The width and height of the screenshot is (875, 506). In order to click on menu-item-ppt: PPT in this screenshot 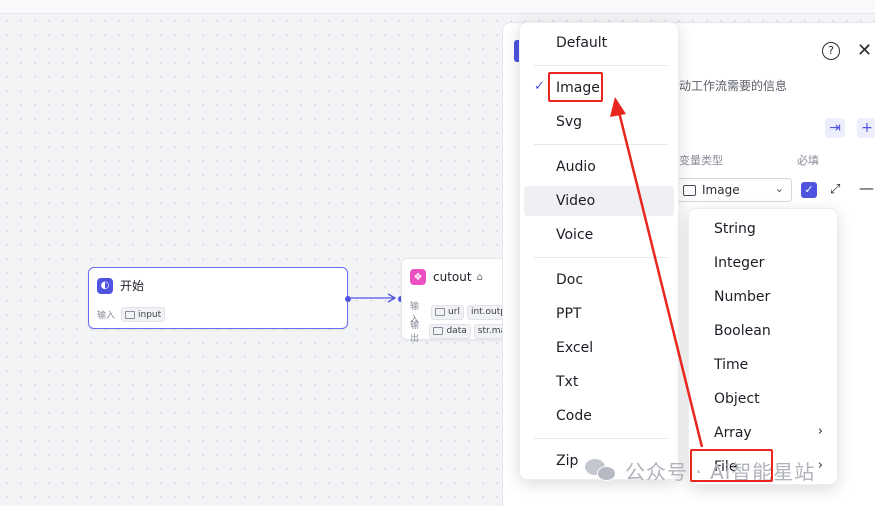, I will do `click(599, 314)`.